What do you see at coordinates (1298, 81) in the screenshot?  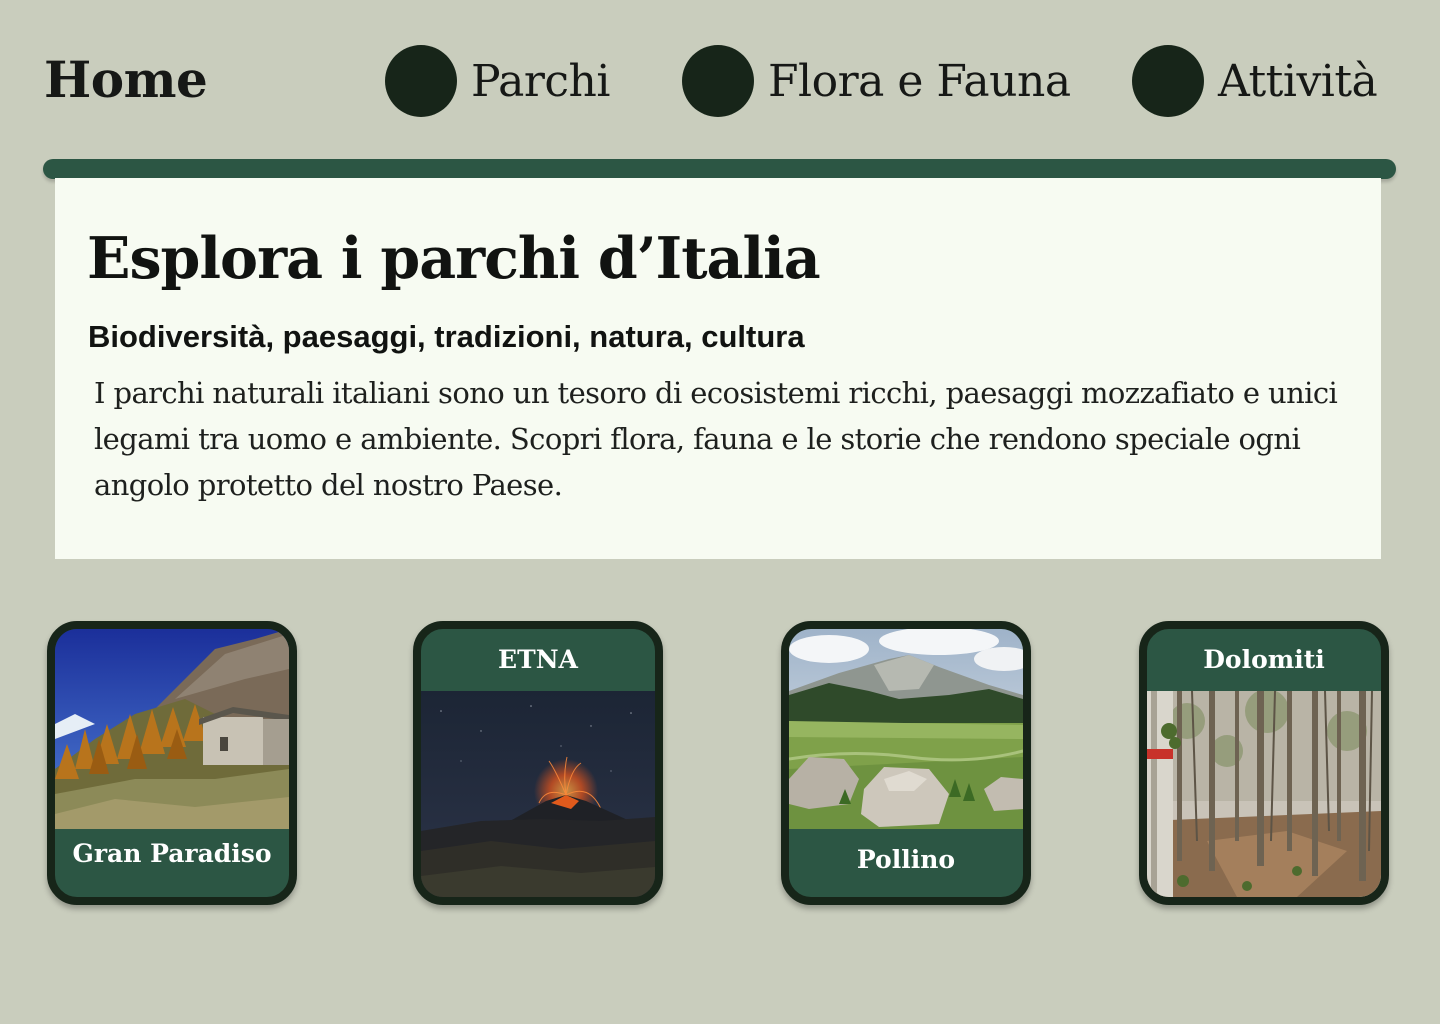 I see `nav-item-label: Attività` at bounding box center [1298, 81].